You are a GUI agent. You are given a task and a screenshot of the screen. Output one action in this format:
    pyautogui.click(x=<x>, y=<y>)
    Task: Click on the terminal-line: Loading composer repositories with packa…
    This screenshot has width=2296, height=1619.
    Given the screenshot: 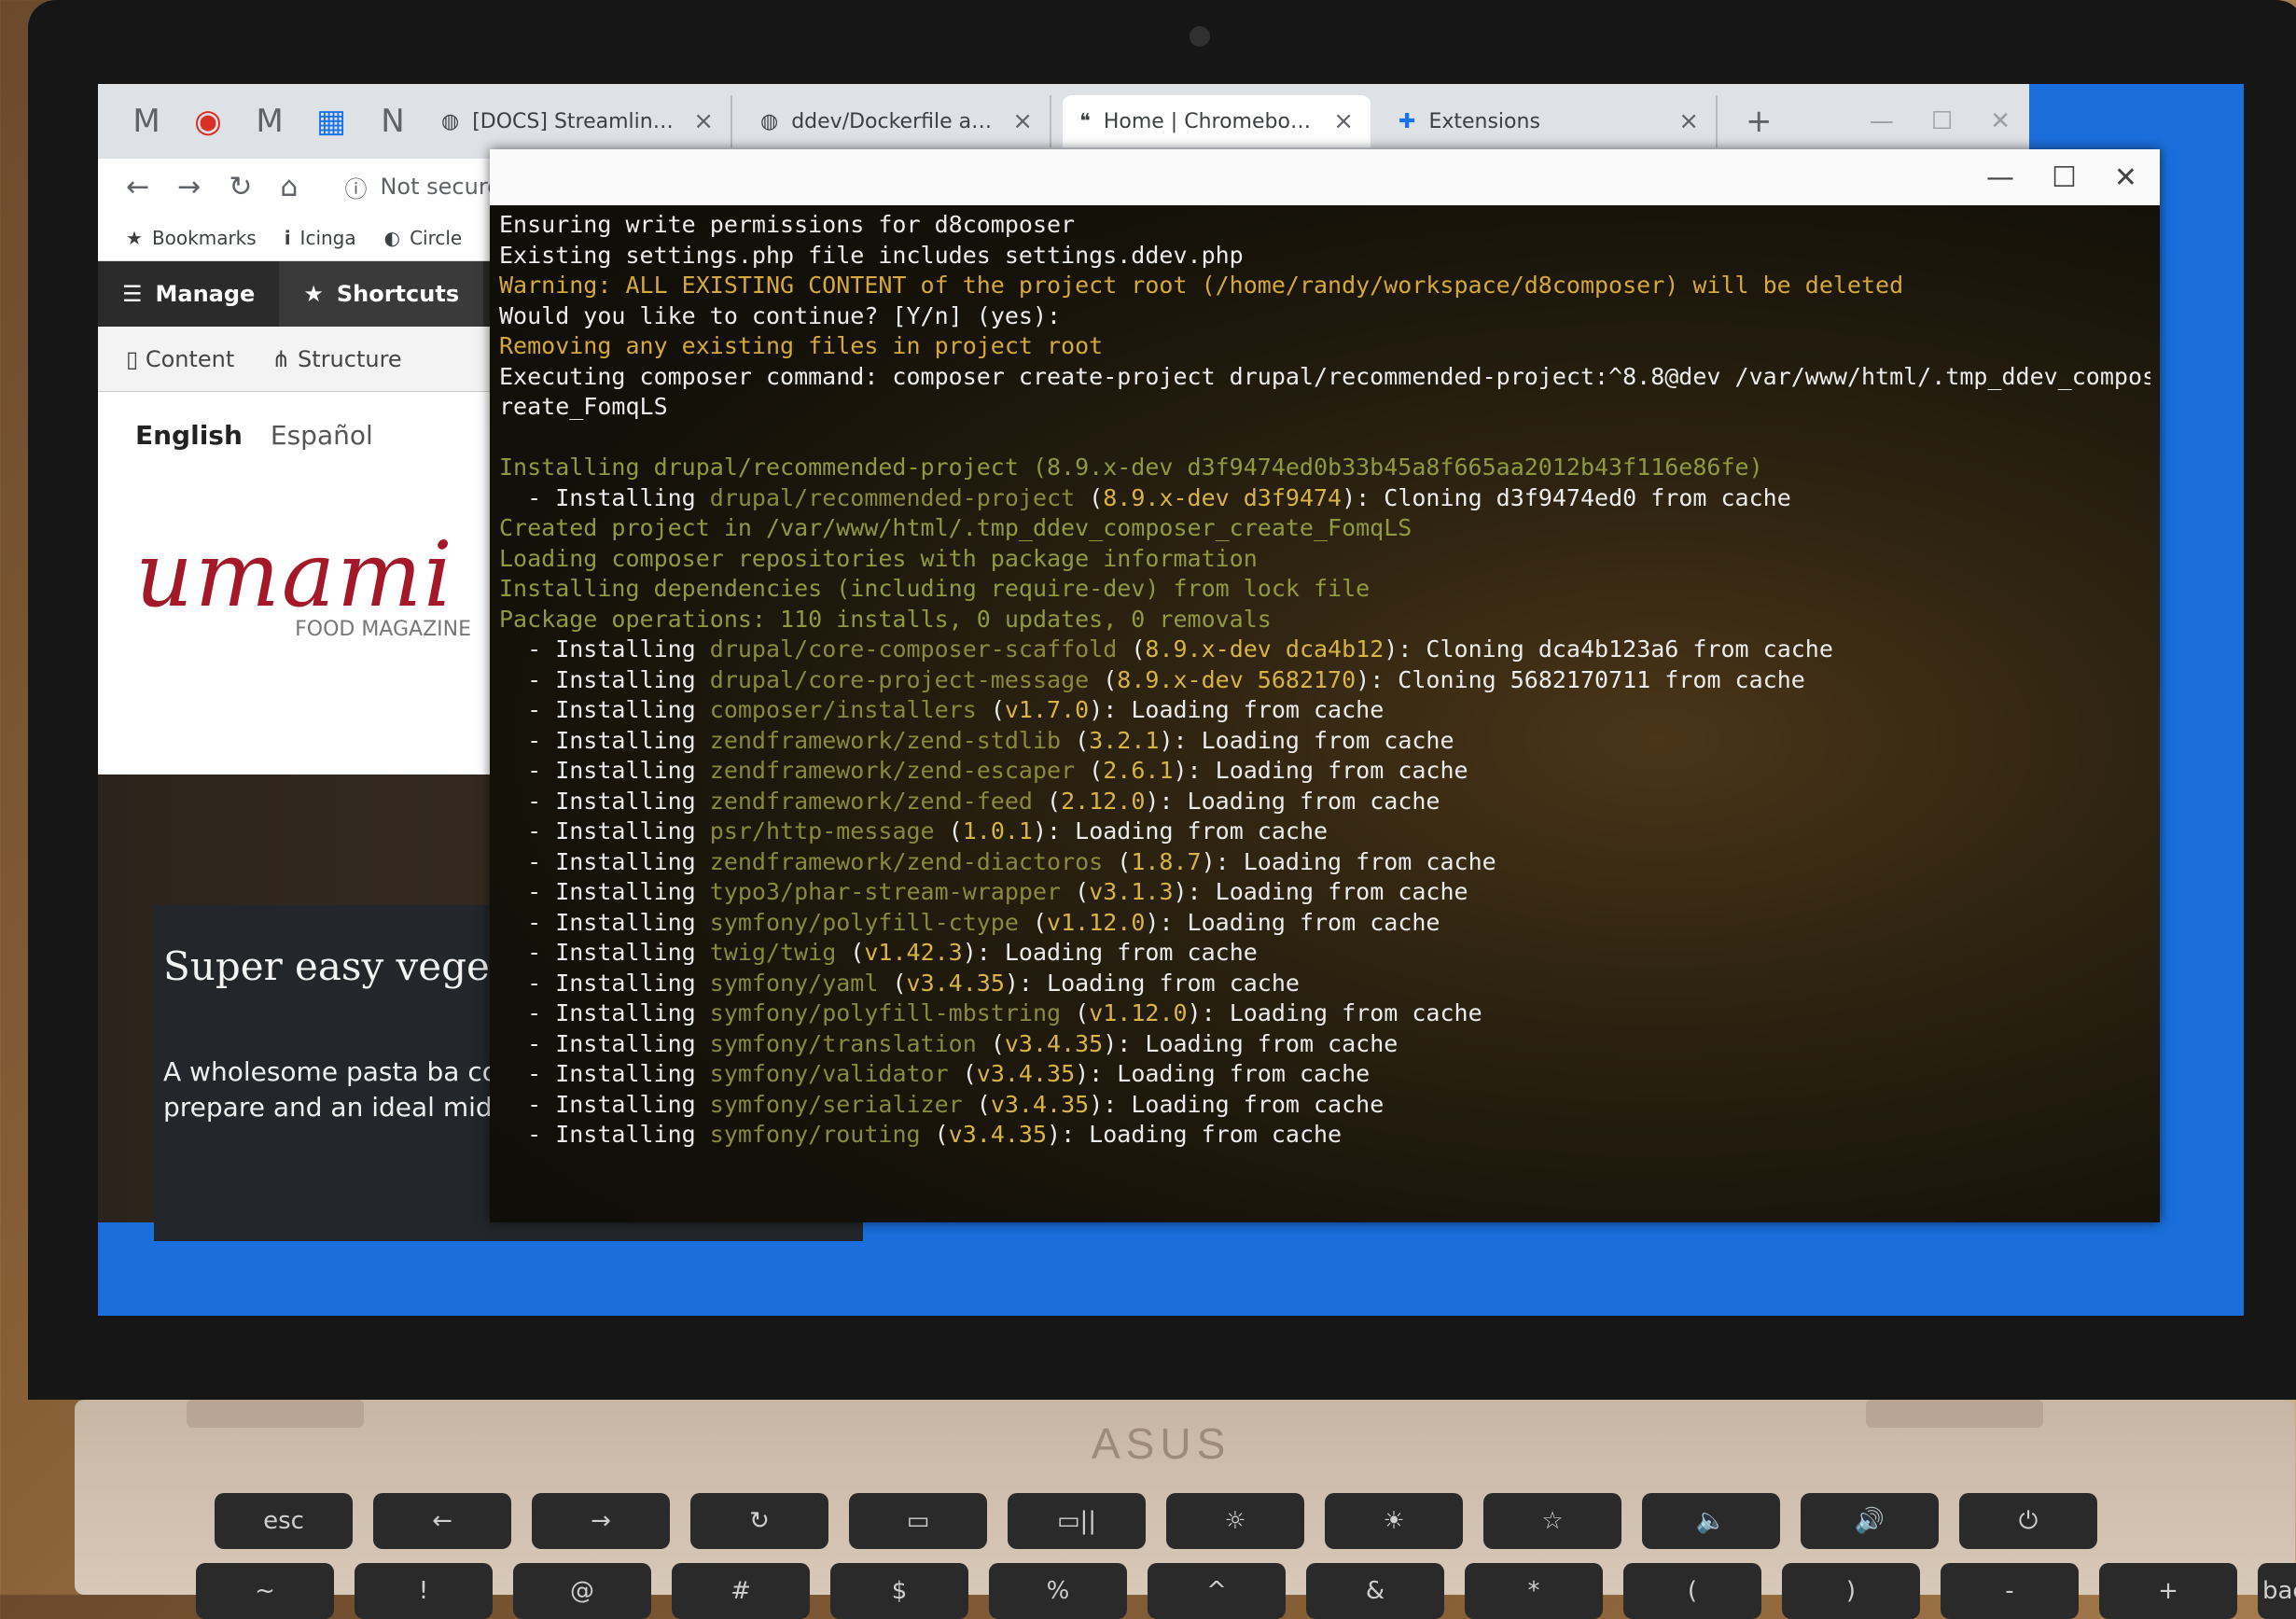 What is the action you would take?
    pyautogui.click(x=1325, y=559)
    